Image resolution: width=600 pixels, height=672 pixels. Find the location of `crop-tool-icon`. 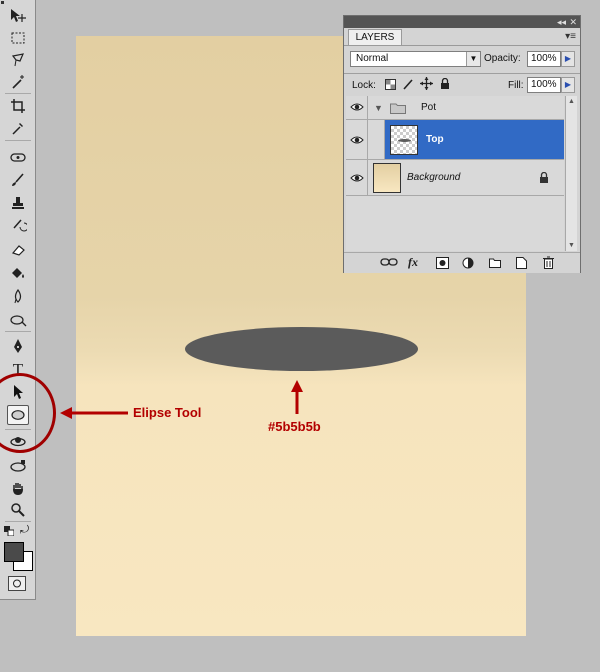

crop-tool-icon is located at coordinates (18, 106).